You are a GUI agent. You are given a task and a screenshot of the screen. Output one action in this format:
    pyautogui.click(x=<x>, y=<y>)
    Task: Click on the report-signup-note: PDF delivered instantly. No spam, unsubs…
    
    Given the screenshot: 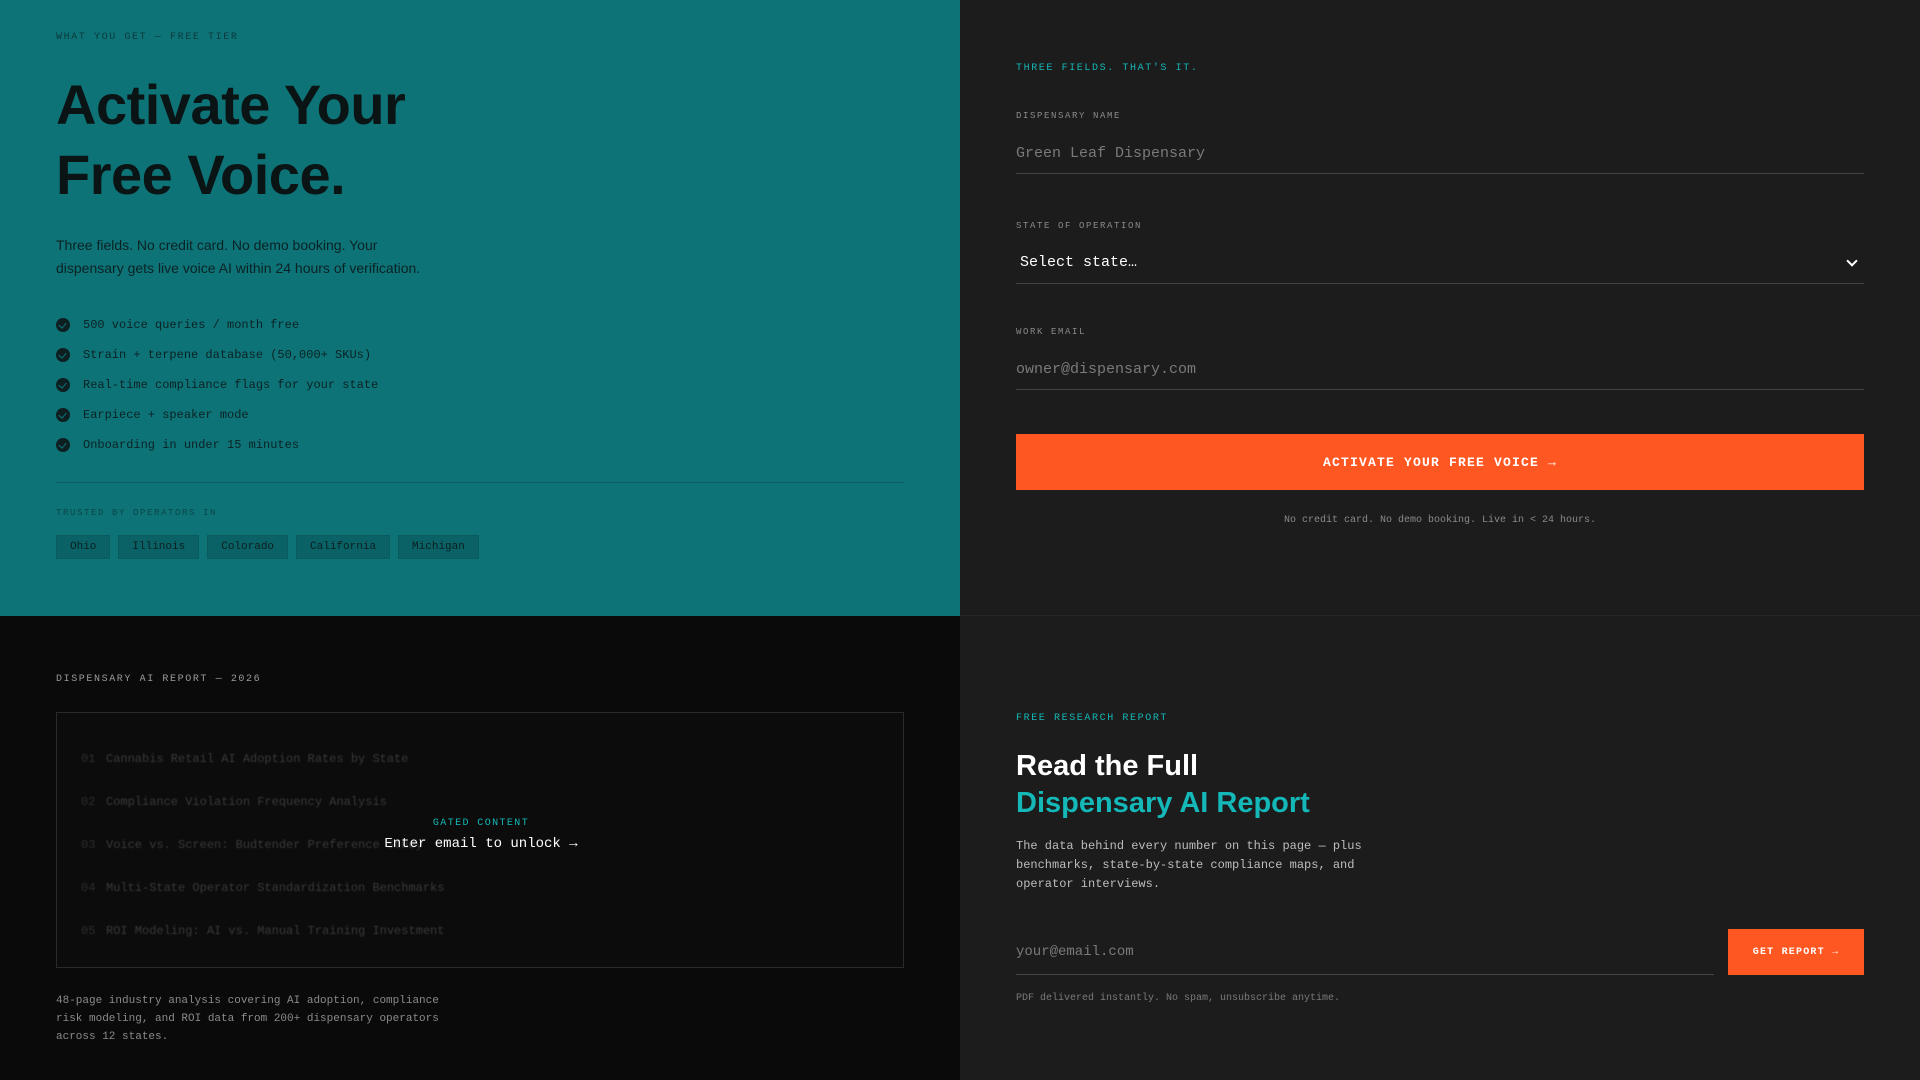 What is the action you would take?
    pyautogui.click(x=1178, y=998)
    